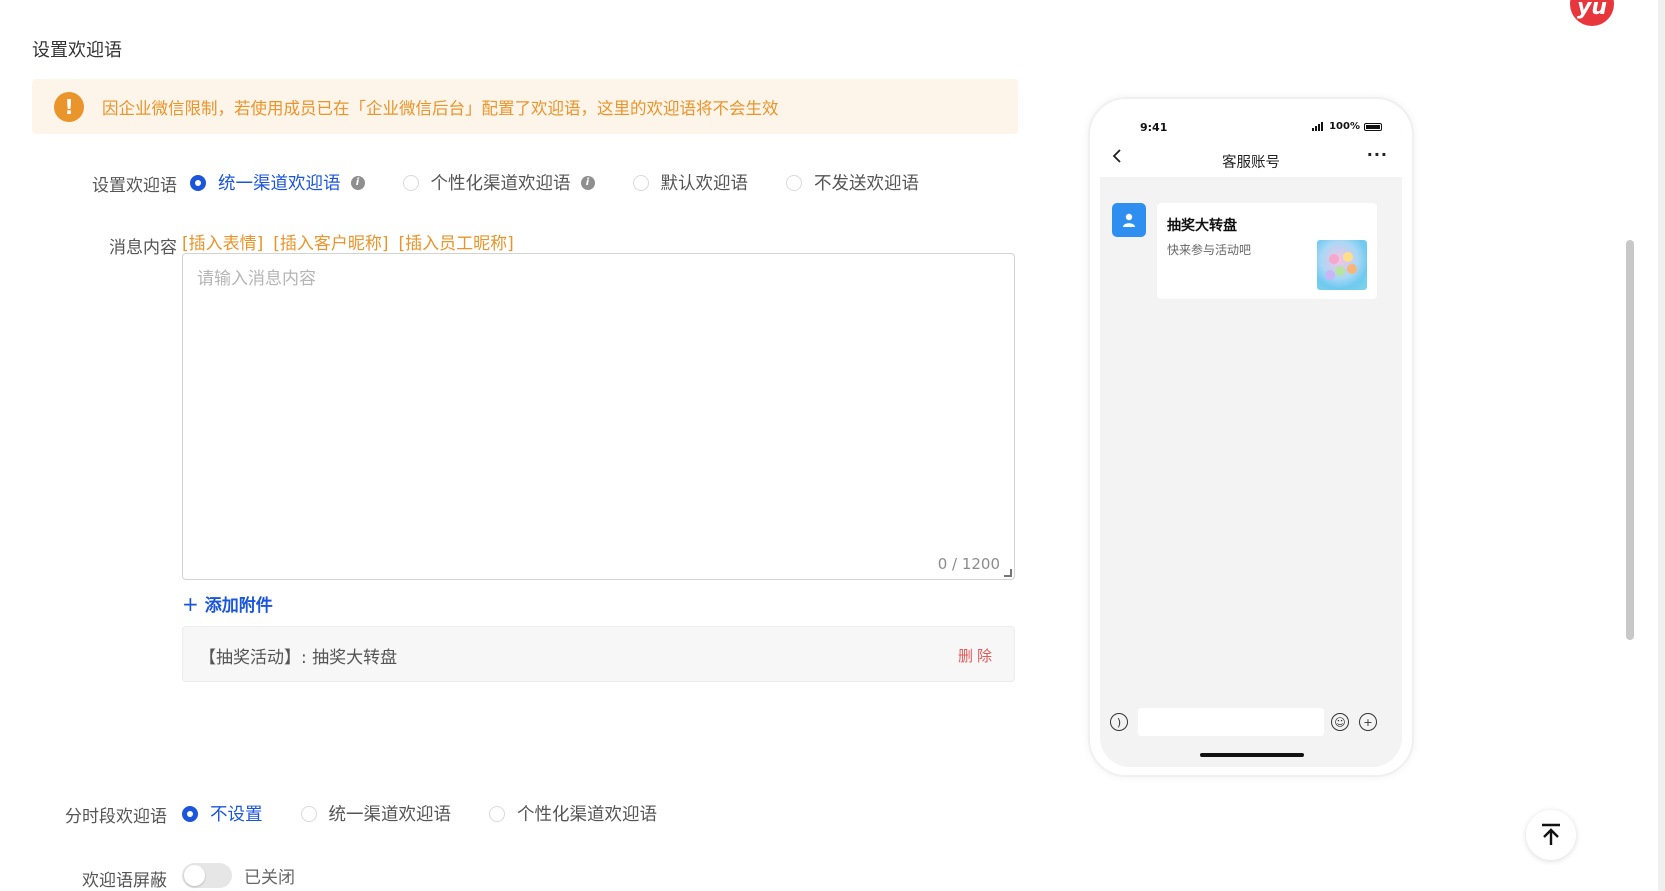 The height and width of the screenshot is (891, 1665). I want to click on radio-label: 不设置, so click(236, 815).